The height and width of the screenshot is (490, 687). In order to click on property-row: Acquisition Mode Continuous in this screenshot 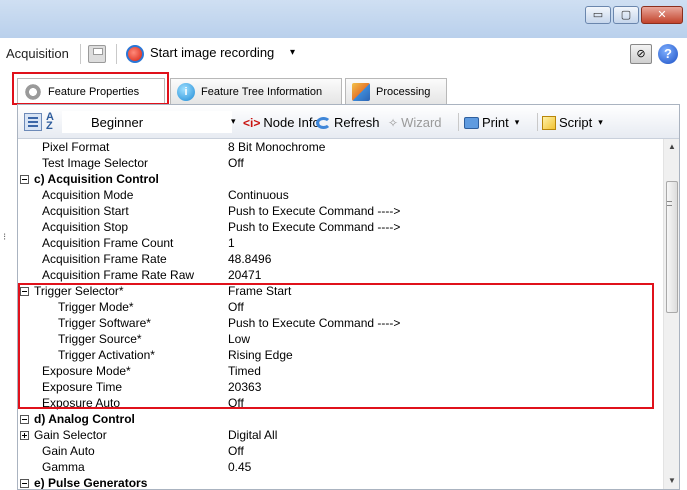, I will do `click(340, 195)`.